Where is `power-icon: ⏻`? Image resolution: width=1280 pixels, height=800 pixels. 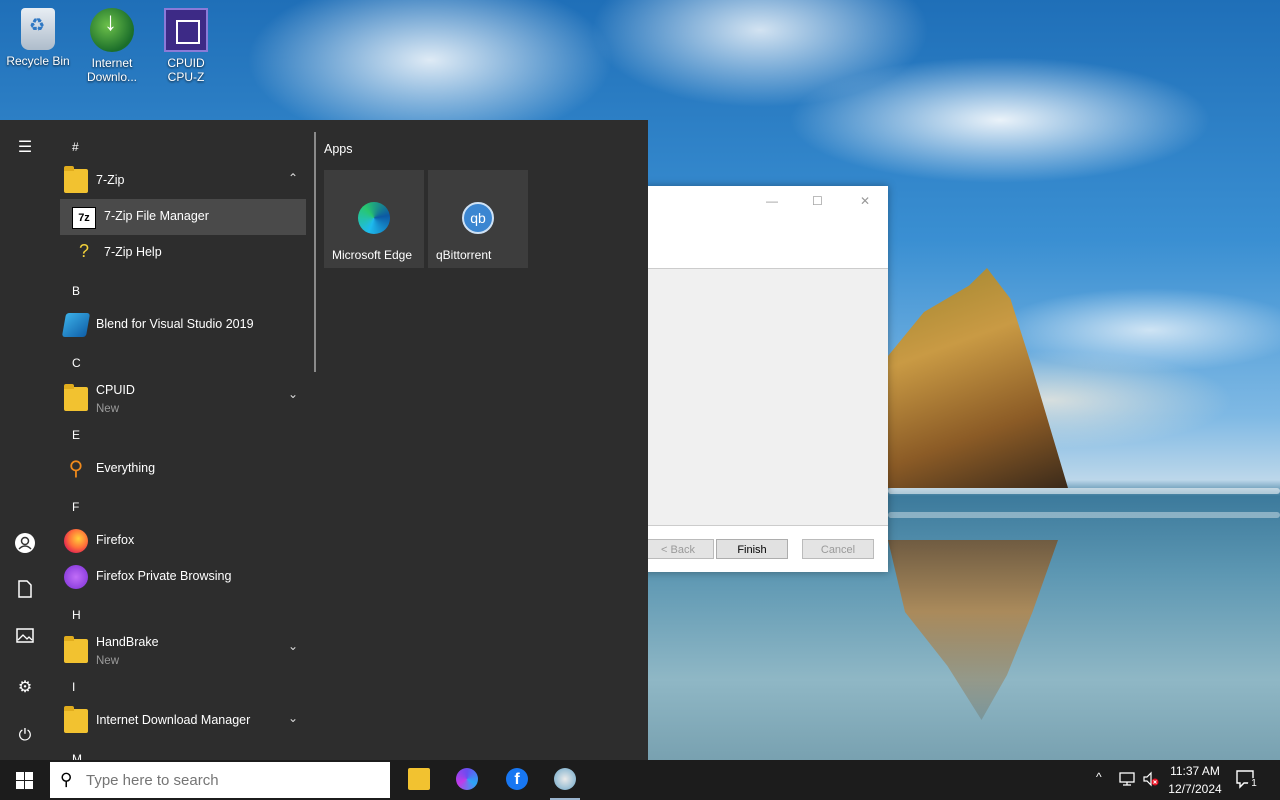 power-icon: ⏻ is located at coordinates (25, 736).